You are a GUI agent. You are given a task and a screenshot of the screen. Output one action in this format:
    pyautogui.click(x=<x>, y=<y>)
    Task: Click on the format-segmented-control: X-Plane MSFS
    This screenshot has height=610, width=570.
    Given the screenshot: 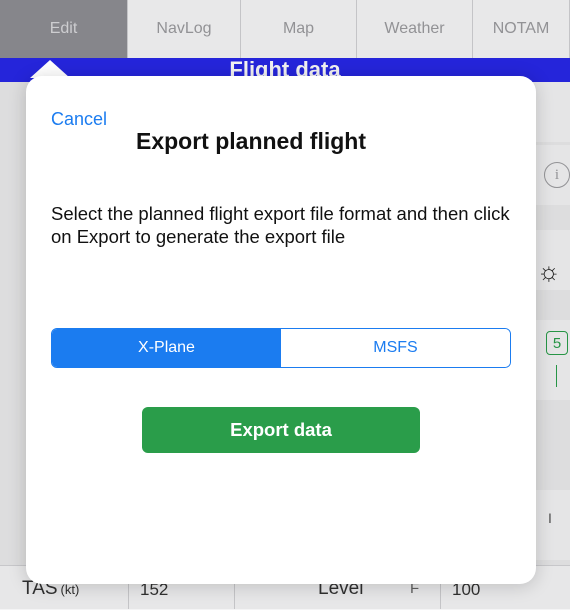 What is the action you would take?
    pyautogui.click(x=281, y=348)
    